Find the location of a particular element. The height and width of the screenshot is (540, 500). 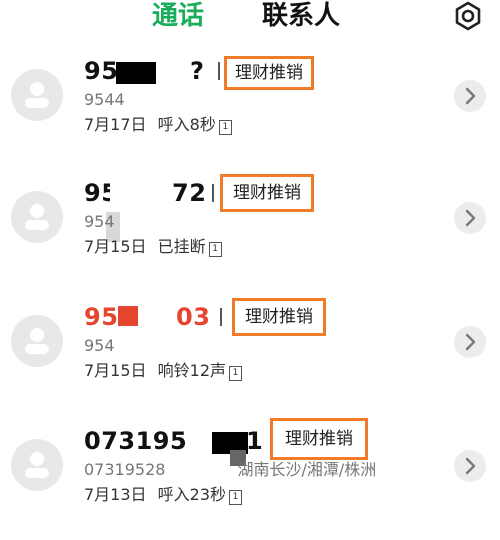

call-status: 已挂断 is located at coordinates (181, 246).